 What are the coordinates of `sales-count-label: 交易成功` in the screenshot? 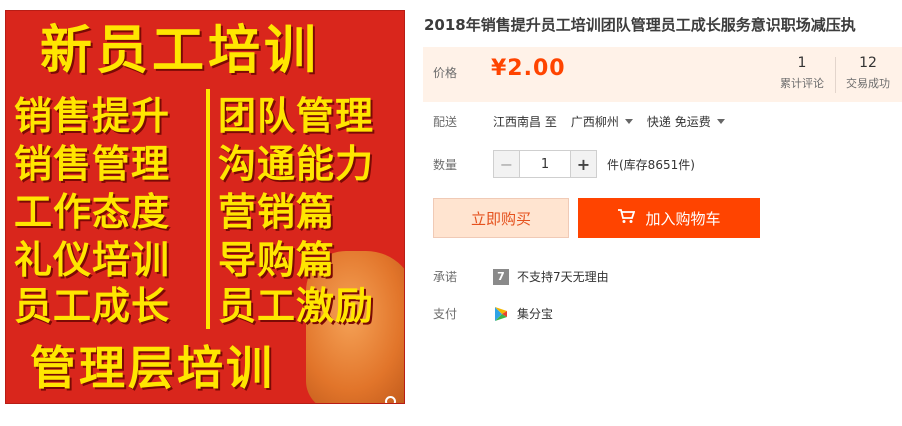 It's located at (868, 83).